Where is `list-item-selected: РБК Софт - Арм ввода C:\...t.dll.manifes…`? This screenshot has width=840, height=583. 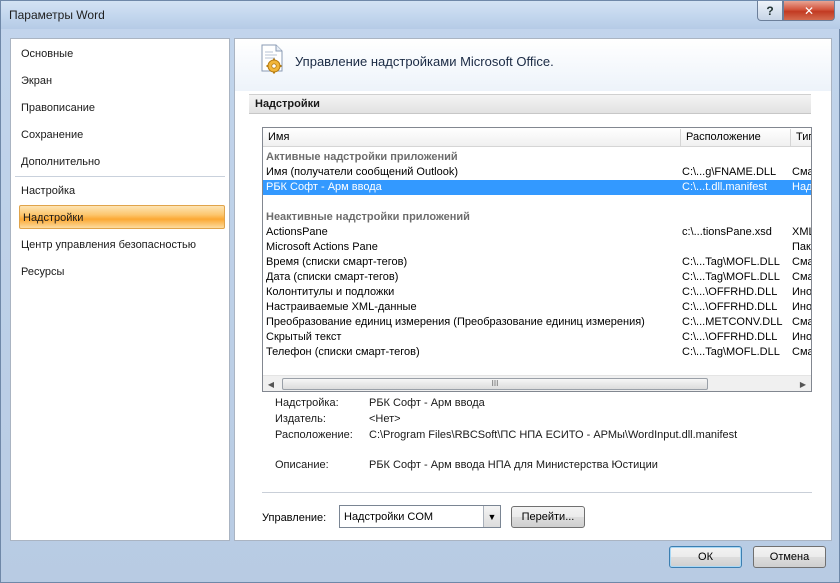 list-item-selected: РБК Софт - Арм ввода C:\...t.dll.manifes… is located at coordinates (537, 187).